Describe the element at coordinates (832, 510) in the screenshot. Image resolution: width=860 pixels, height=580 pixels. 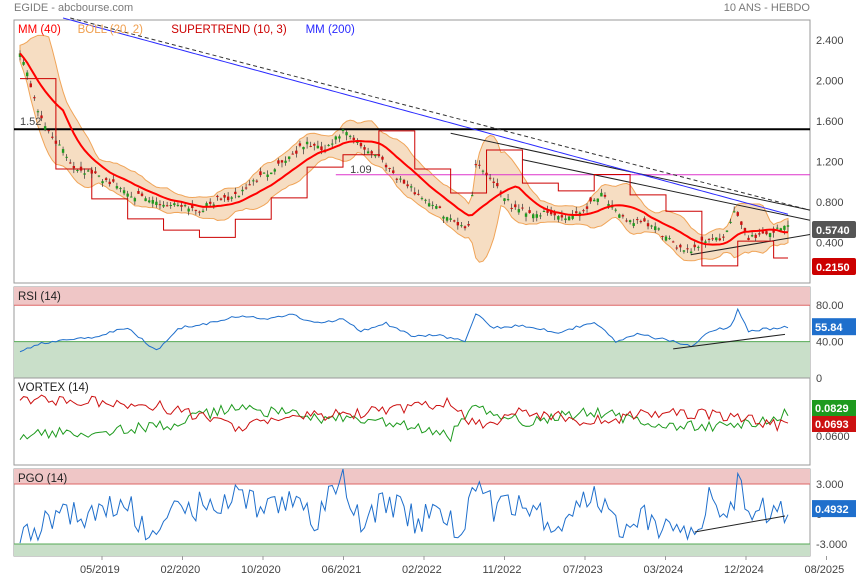
I see `pgo-last-value: 0.4932` at that location.